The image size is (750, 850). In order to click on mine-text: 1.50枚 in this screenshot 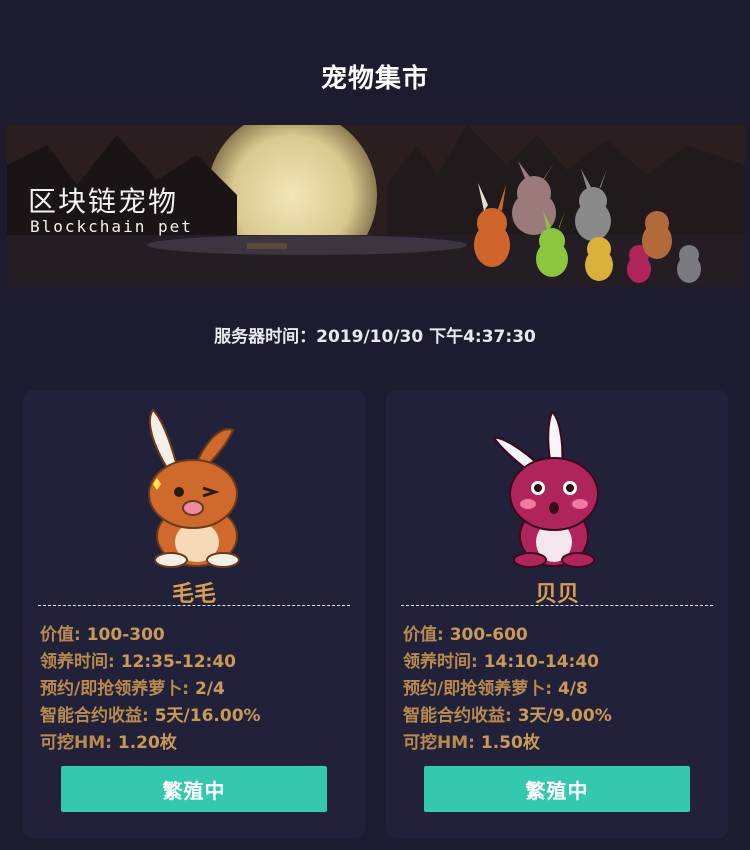, I will do `click(510, 743)`.